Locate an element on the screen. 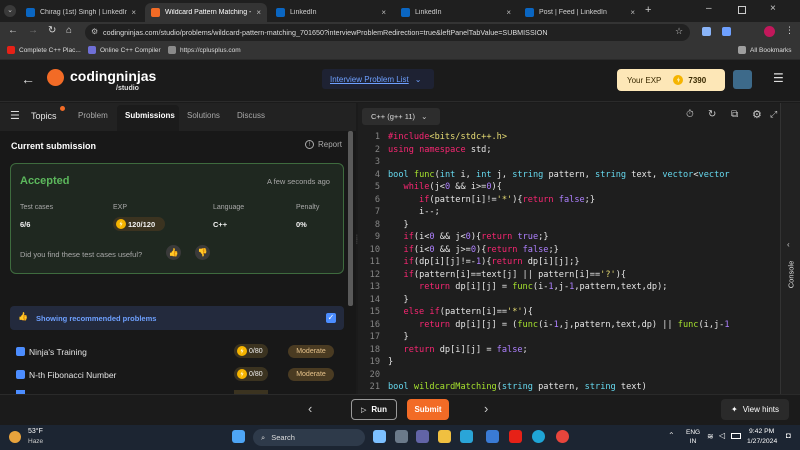  lightbulb-icon: ✦ is located at coordinates (734, 409).